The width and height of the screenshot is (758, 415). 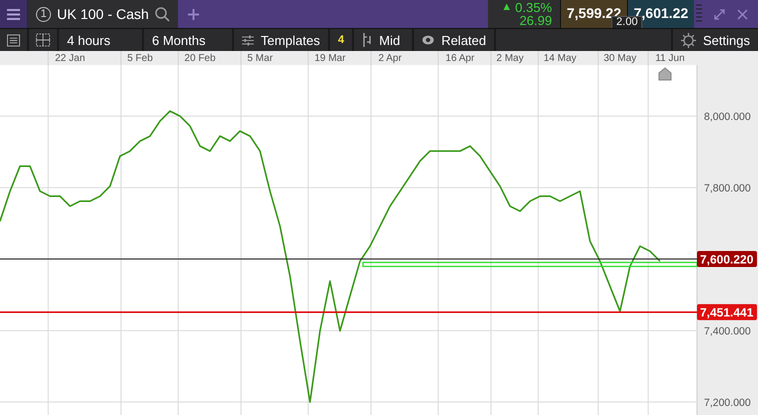 What do you see at coordinates (727, 259) in the screenshot?
I see `price-tag: 7,600.220` at bounding box center [727, 259].